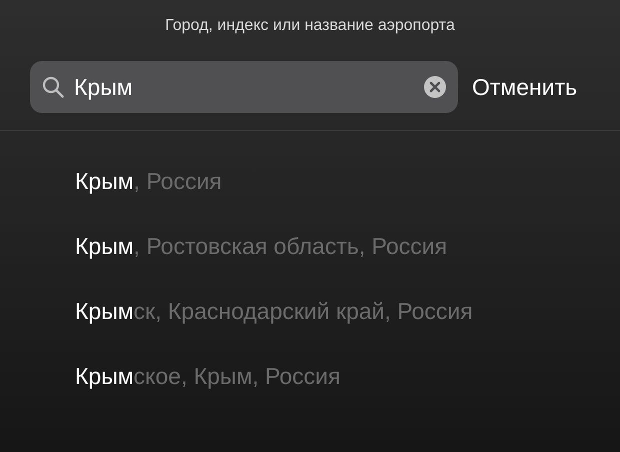 The image size is (620, 452). What do you see at coordinates (207, 376) in the screenshot?
I see `search-result: Крымское, Крым, Россия` at bounding box center [207, 376].